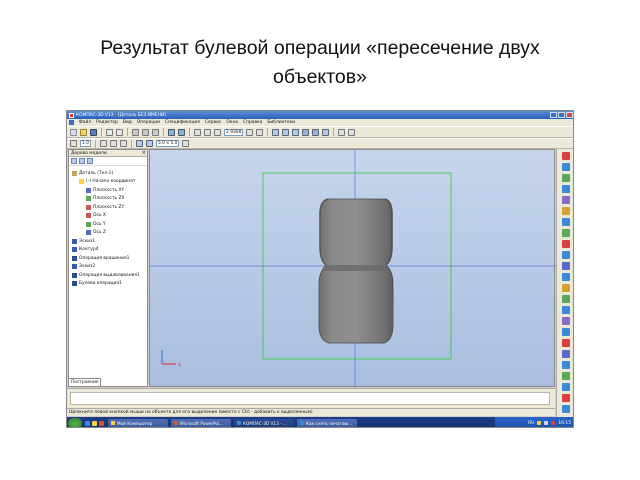  I want to click on rotate-icon, so click(260, 132).